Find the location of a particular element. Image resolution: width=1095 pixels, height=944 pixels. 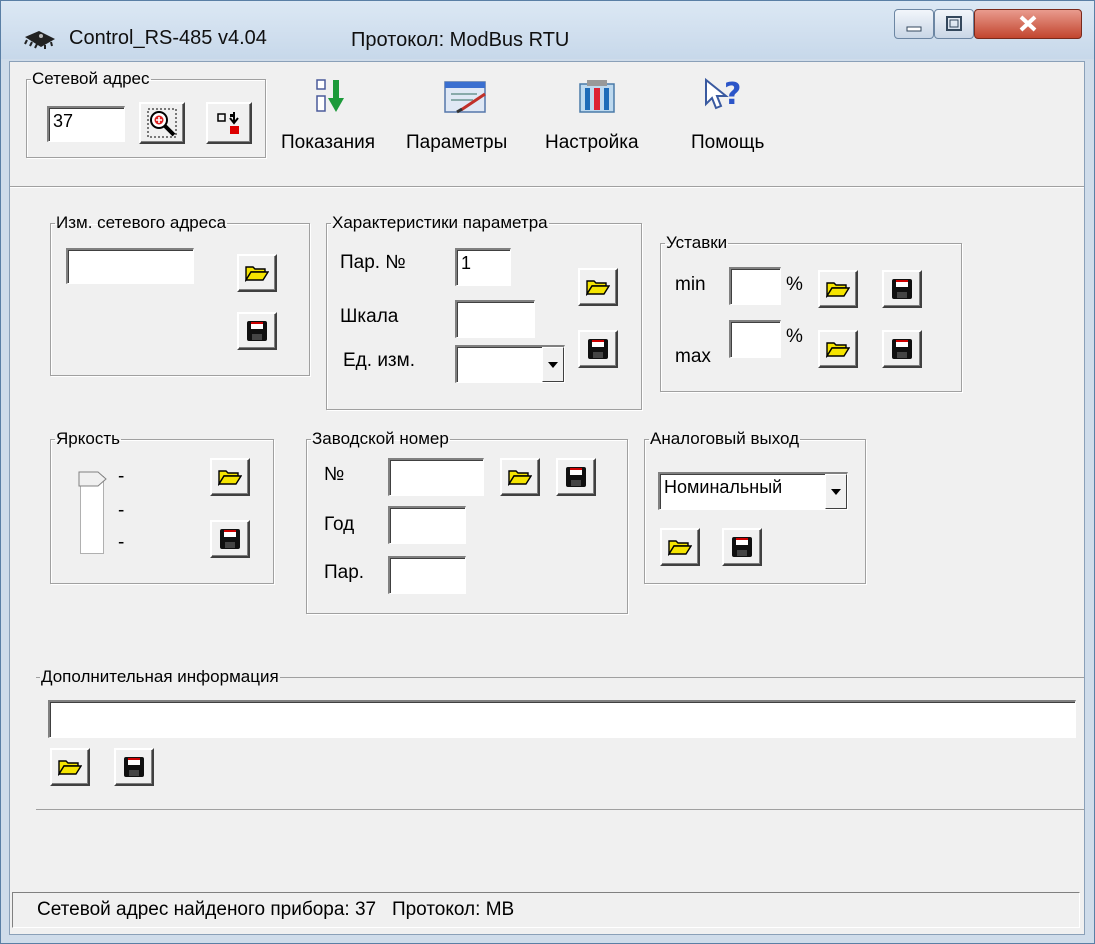

extra-info-read-button is located at coordinates (70, 767).